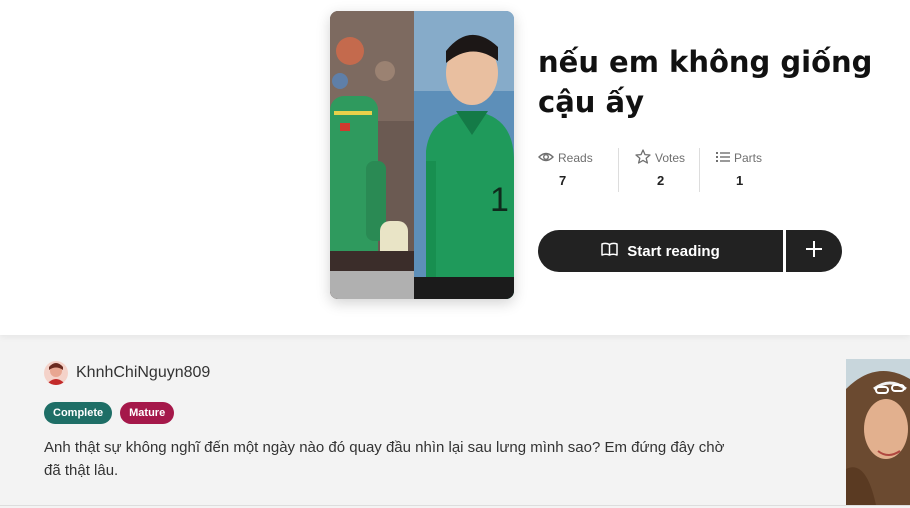 The width and height of the screenshot is (910, 508). What do you see at coordinates (878, 432) in the screenshot?
I see `side-ad-image` at bounding box center [878, 432].